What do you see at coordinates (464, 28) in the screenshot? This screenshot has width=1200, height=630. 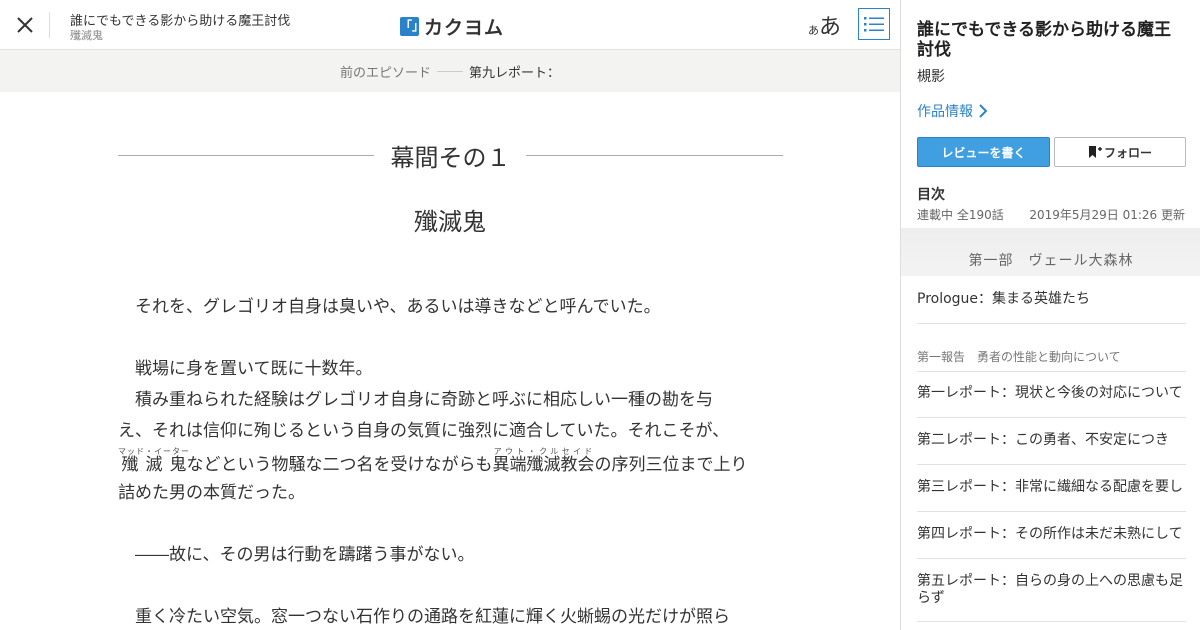 I see `logo-text: カクヨム` at bounding box center [464, 28].